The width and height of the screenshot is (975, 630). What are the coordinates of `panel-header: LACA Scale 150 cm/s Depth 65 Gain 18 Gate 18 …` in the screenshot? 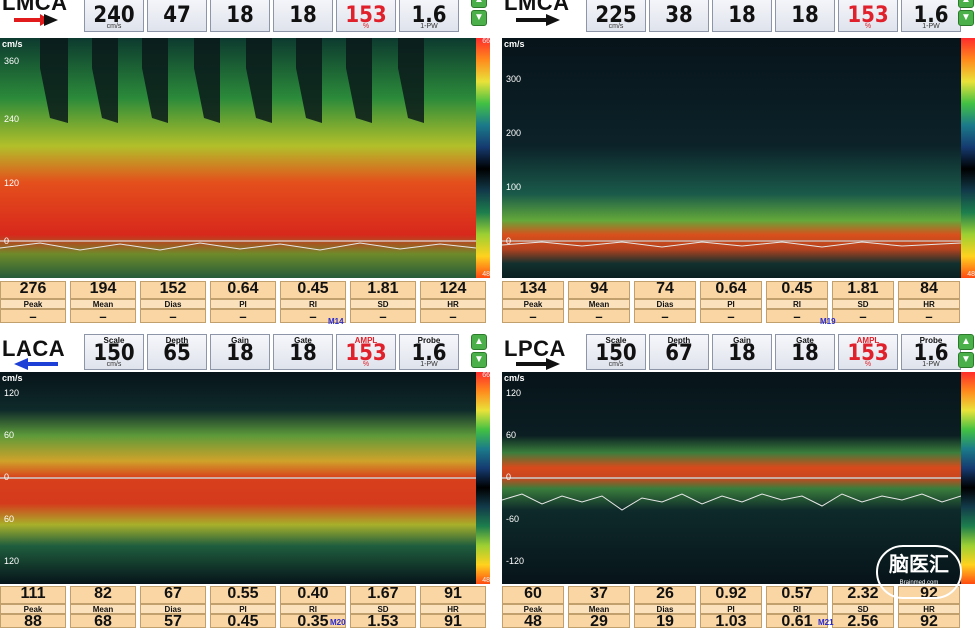 It's located at (246, 353).